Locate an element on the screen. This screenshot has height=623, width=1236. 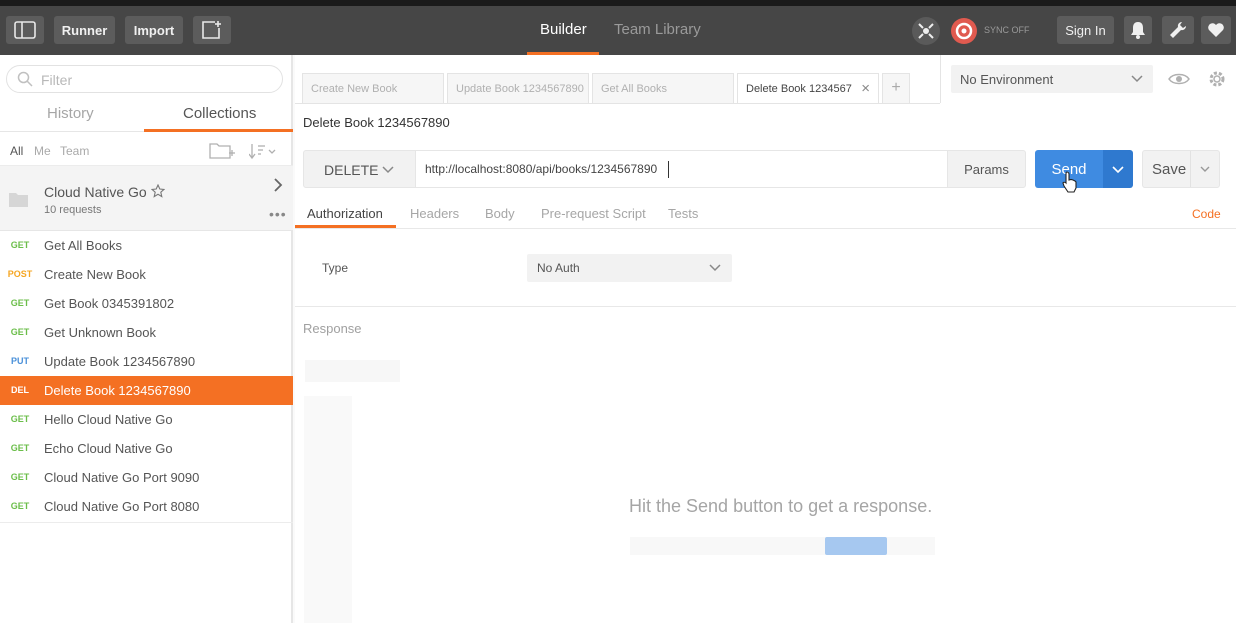
new-tab-button is located at coordinates (212, 30).